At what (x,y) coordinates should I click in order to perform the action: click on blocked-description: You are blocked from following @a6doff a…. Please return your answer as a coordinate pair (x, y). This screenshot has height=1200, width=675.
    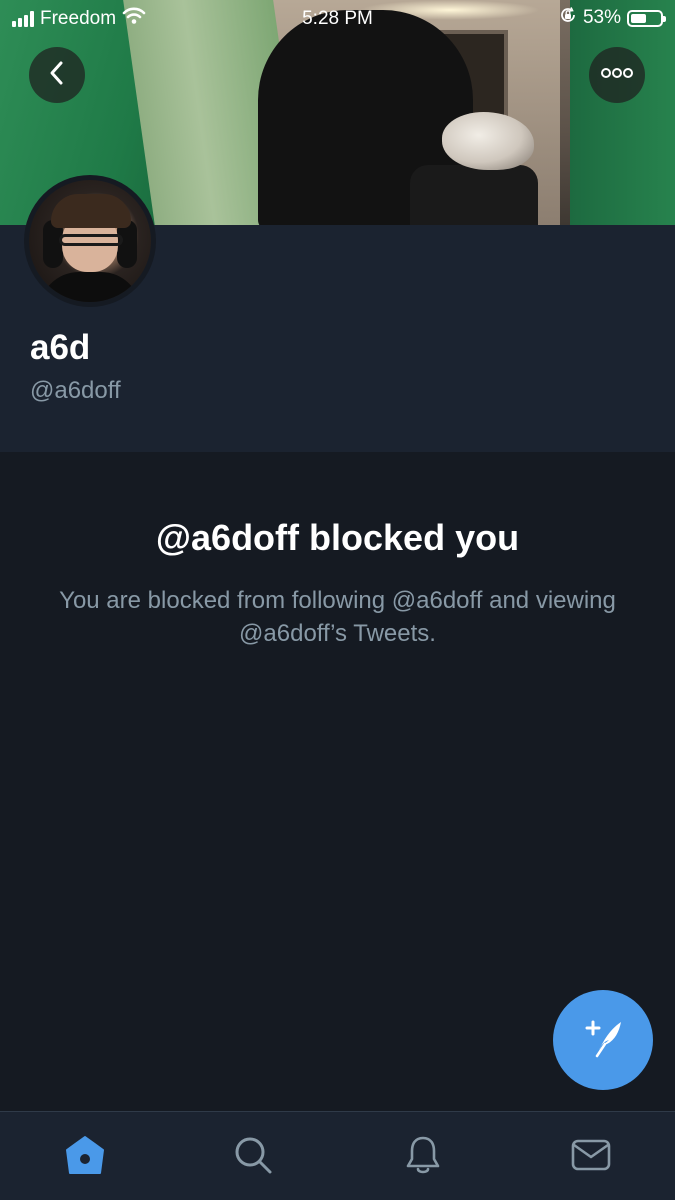
    Looking at the image, I should click on (337, 617).